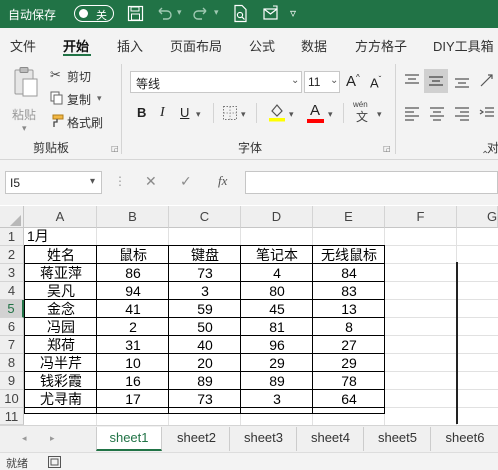 The width and height of the screenshot is (498, 470). Describe the element at coordinates (133, 345) in the screenshot. I see `value-cell: 31` at that location.